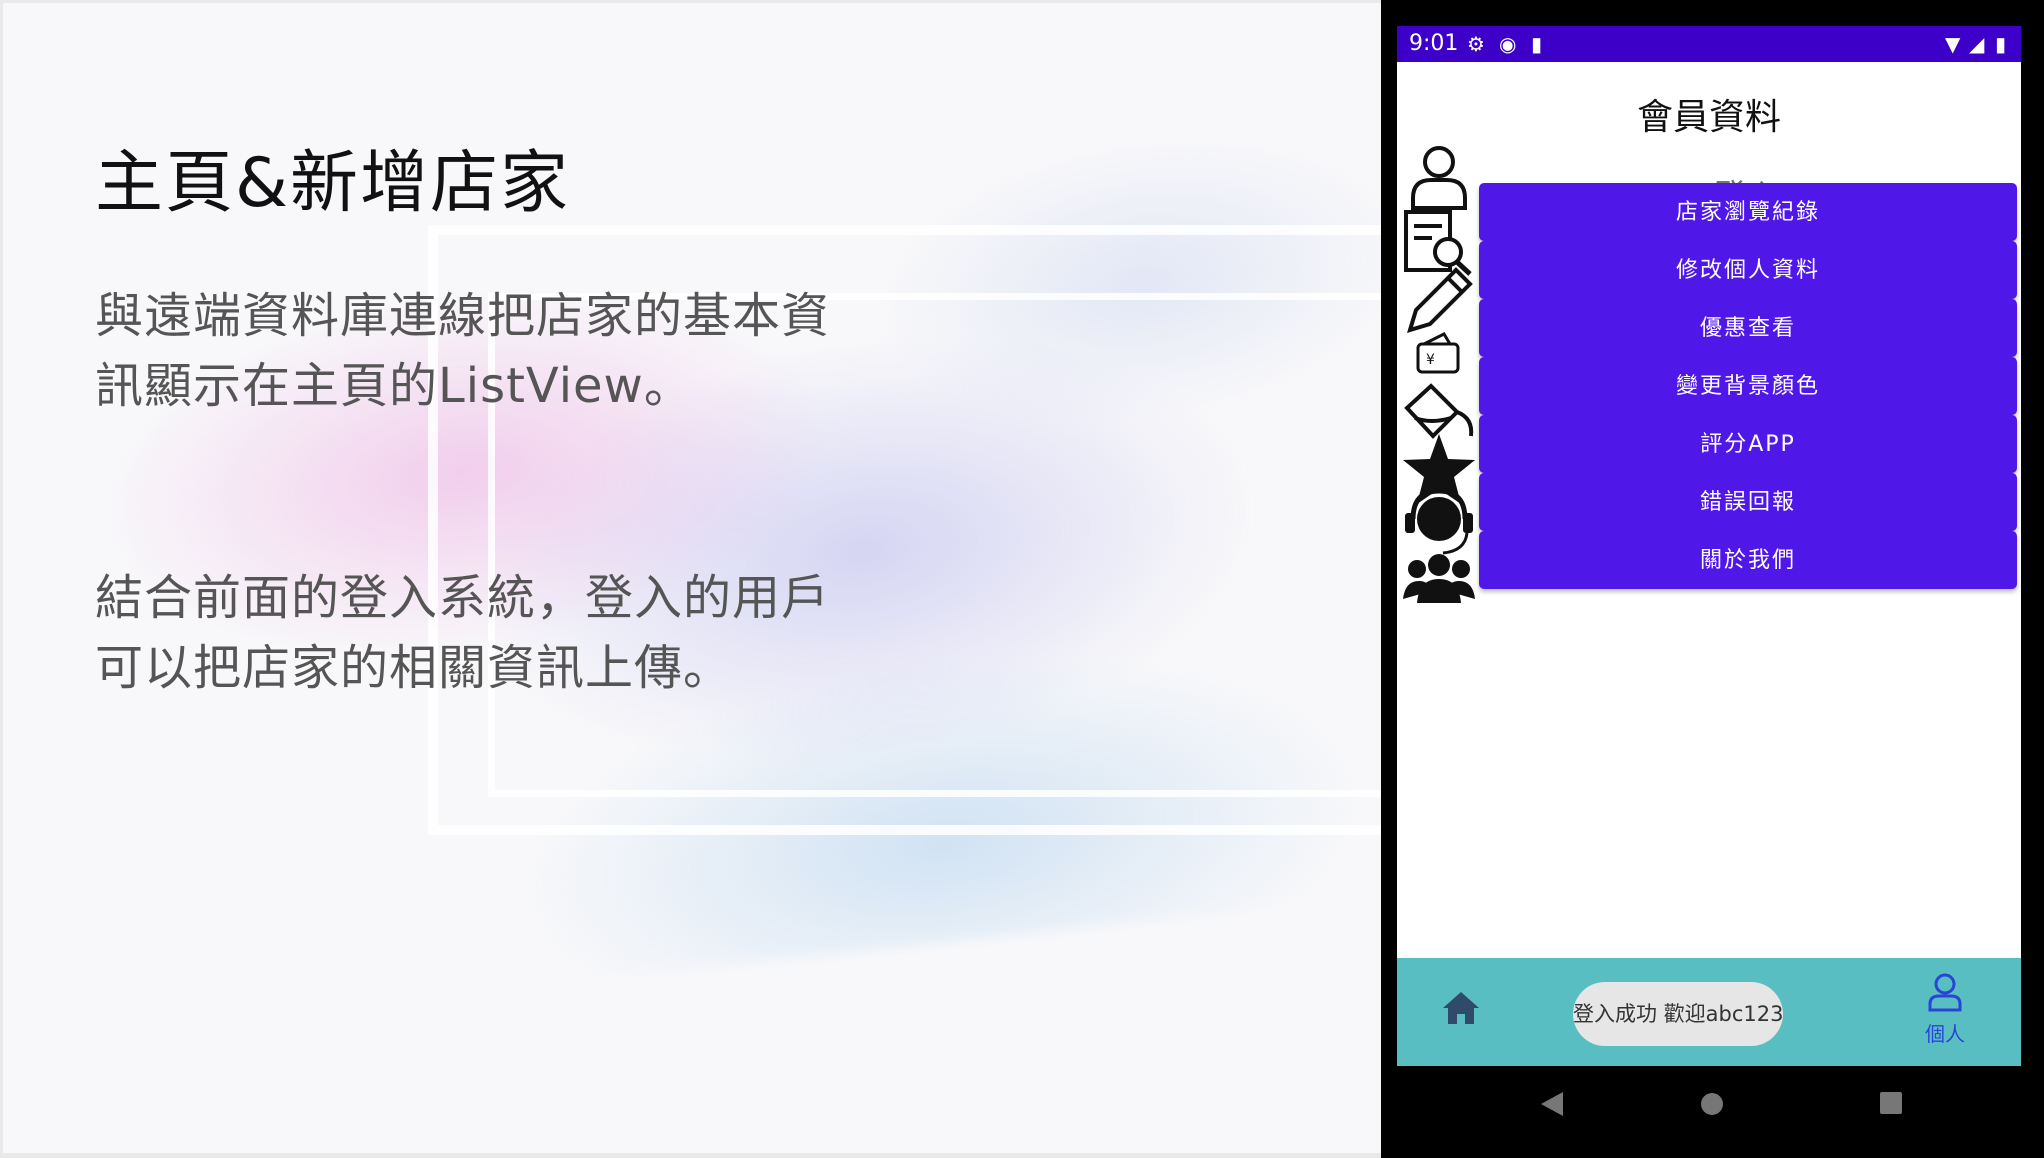 This screenshot has height=1158, width=2044. Describe the element at coordinates (1977, 44) in the screenshot. I see `signal-status-icon: ◢` at that location.